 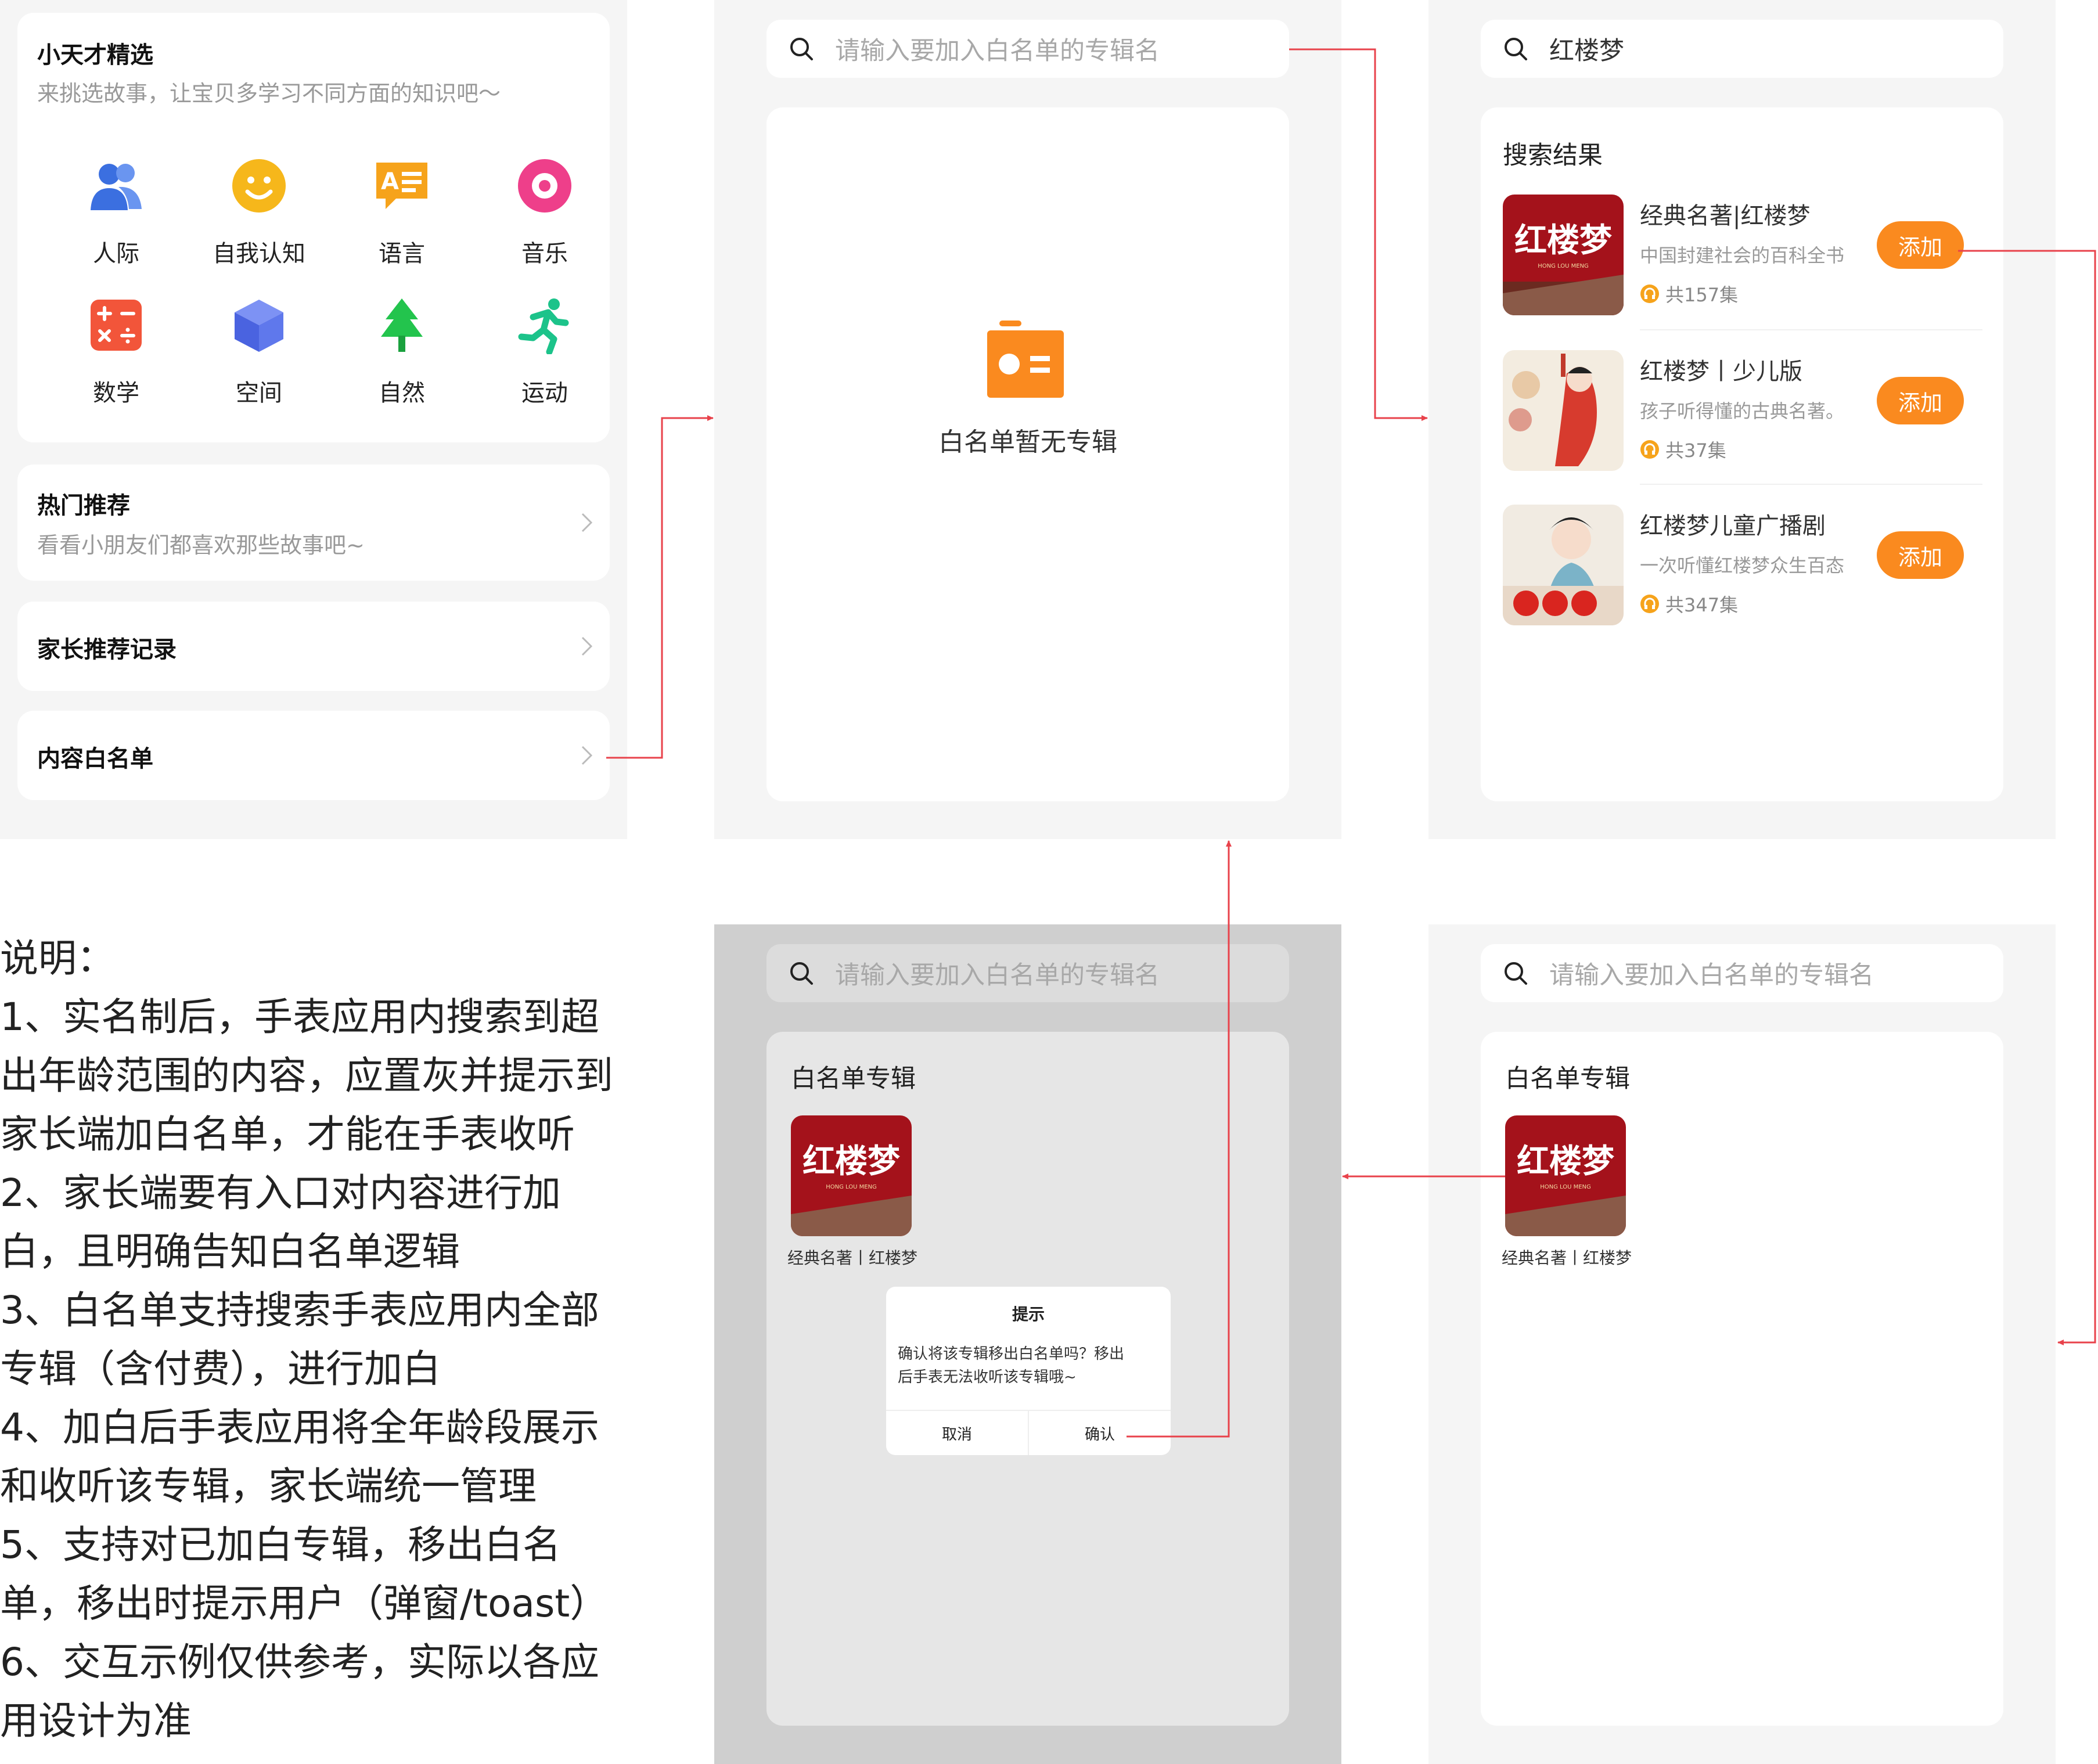 What do you see at coordinates (83, 506) in the screenshot?
I see `hot-title: 热门推荐` at bounding box center [83, 506].